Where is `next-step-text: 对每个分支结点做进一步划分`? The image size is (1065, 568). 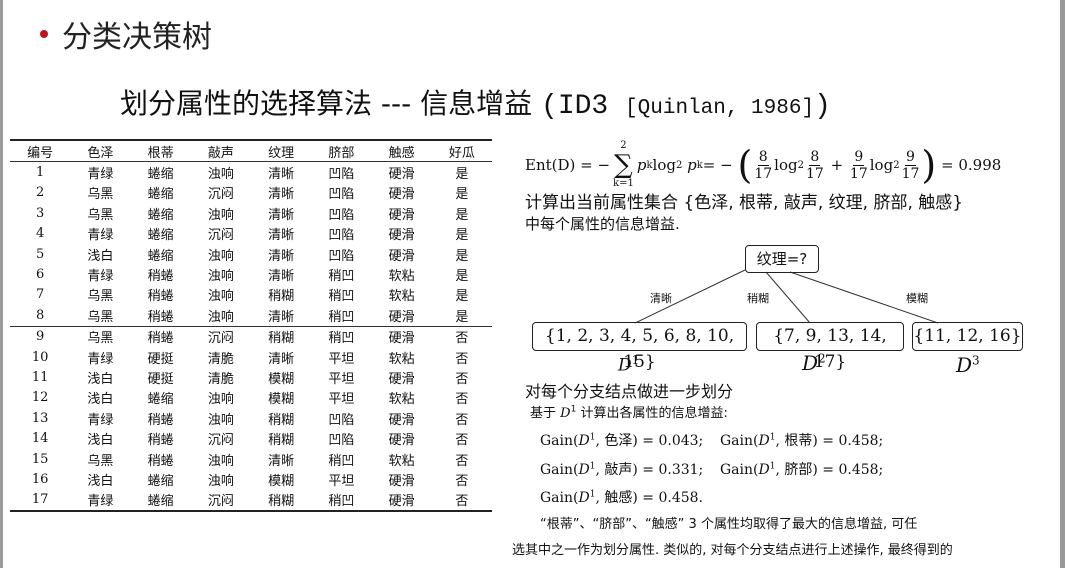 next-step-text: 对每个分支结点做进一步划分 is located at coordinates (629, 391).